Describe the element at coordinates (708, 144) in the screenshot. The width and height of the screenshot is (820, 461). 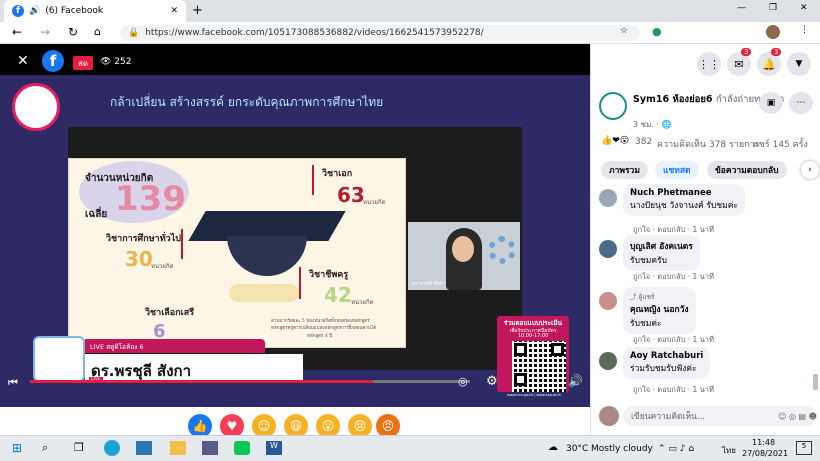
I see `comments-count: ความคิดเห็น 378 รายการ` at that location.